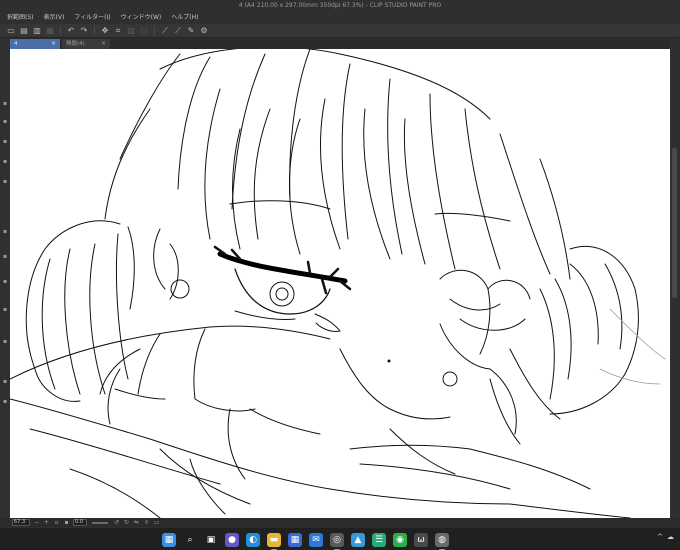  I want to click on start-icon: ▦, so click(169, 539).